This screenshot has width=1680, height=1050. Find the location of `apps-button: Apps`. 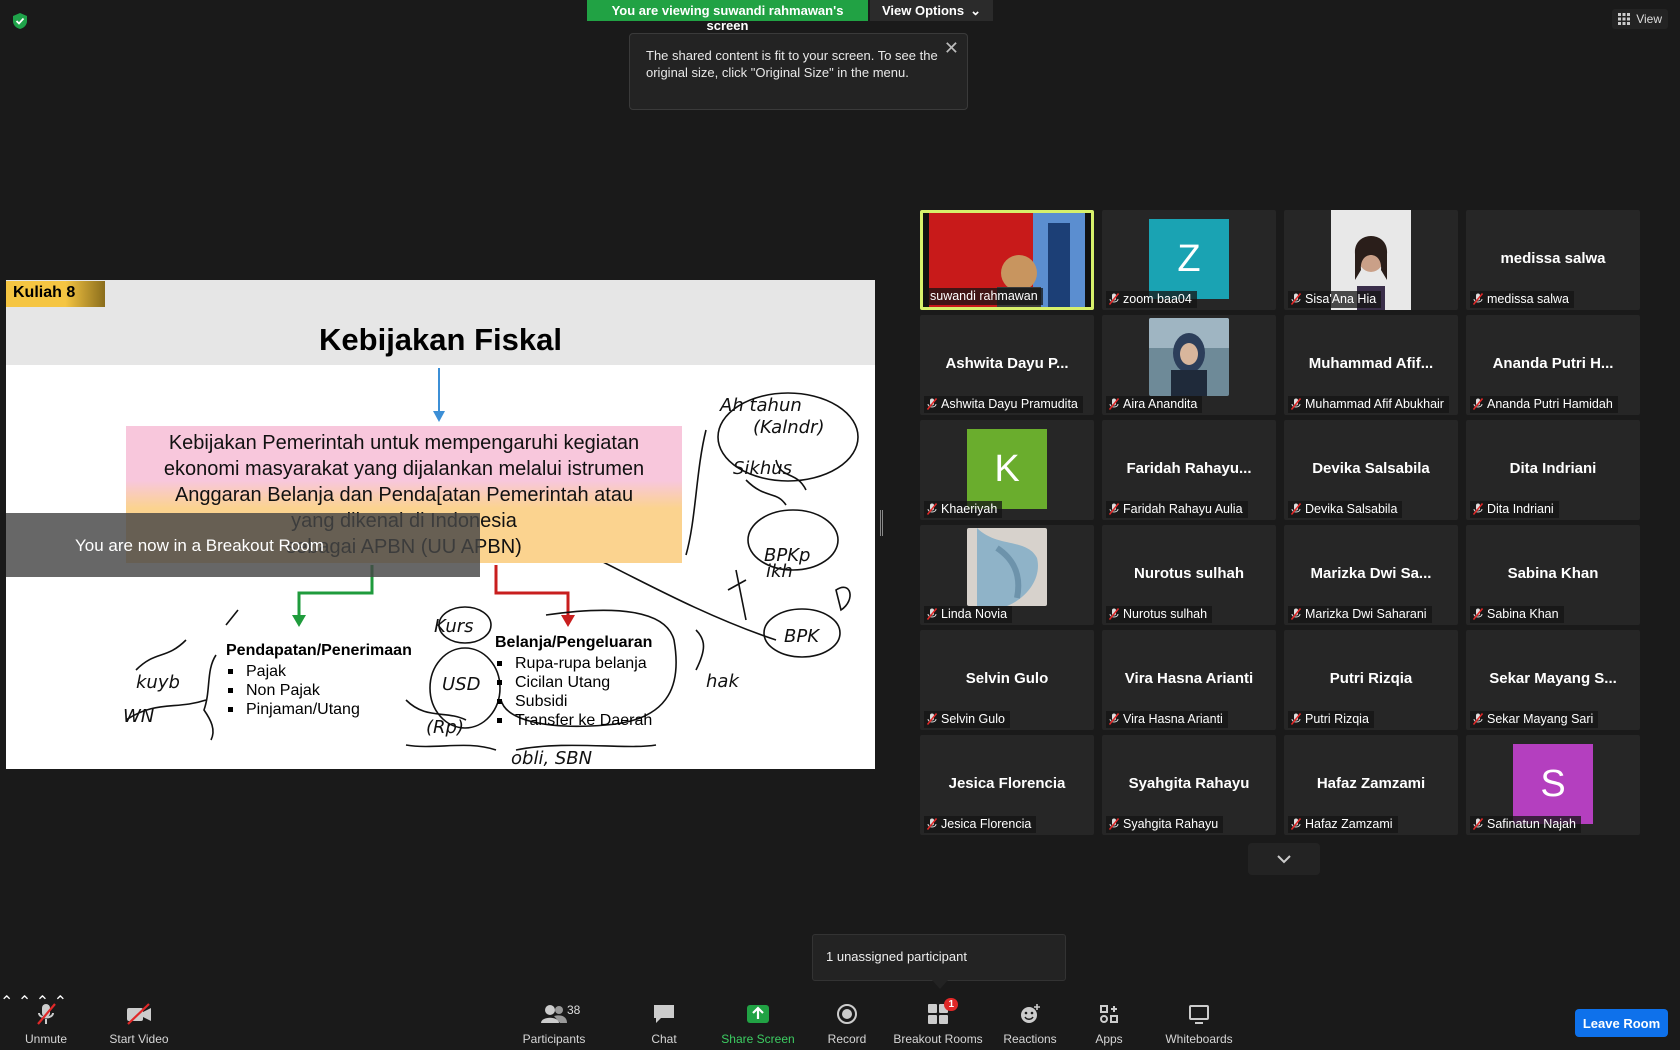

apps-button: Apps is located at coordinates (1109, 1021).